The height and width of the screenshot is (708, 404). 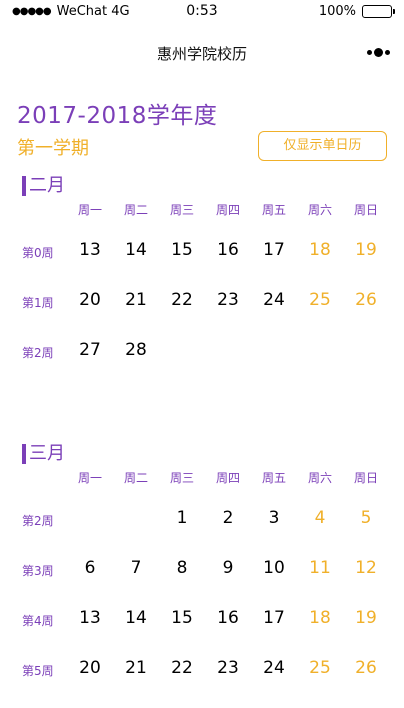 What do you see at coordinates (366, 568) in the screenshot?
I see `day-cell: 12` at bounding box center [366, 568].